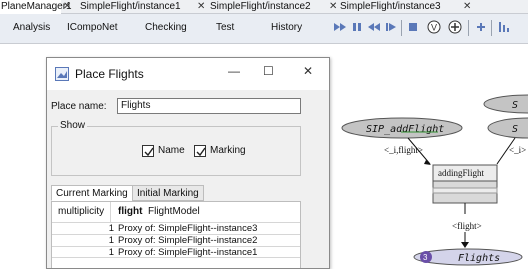 Image resolution: width=528 pixels, height=269 pixels. What do you see at coordinates (92, 193) in the screenshot?
I see `tab-current-marking: Current Marking` at bounding box center [92, 193].